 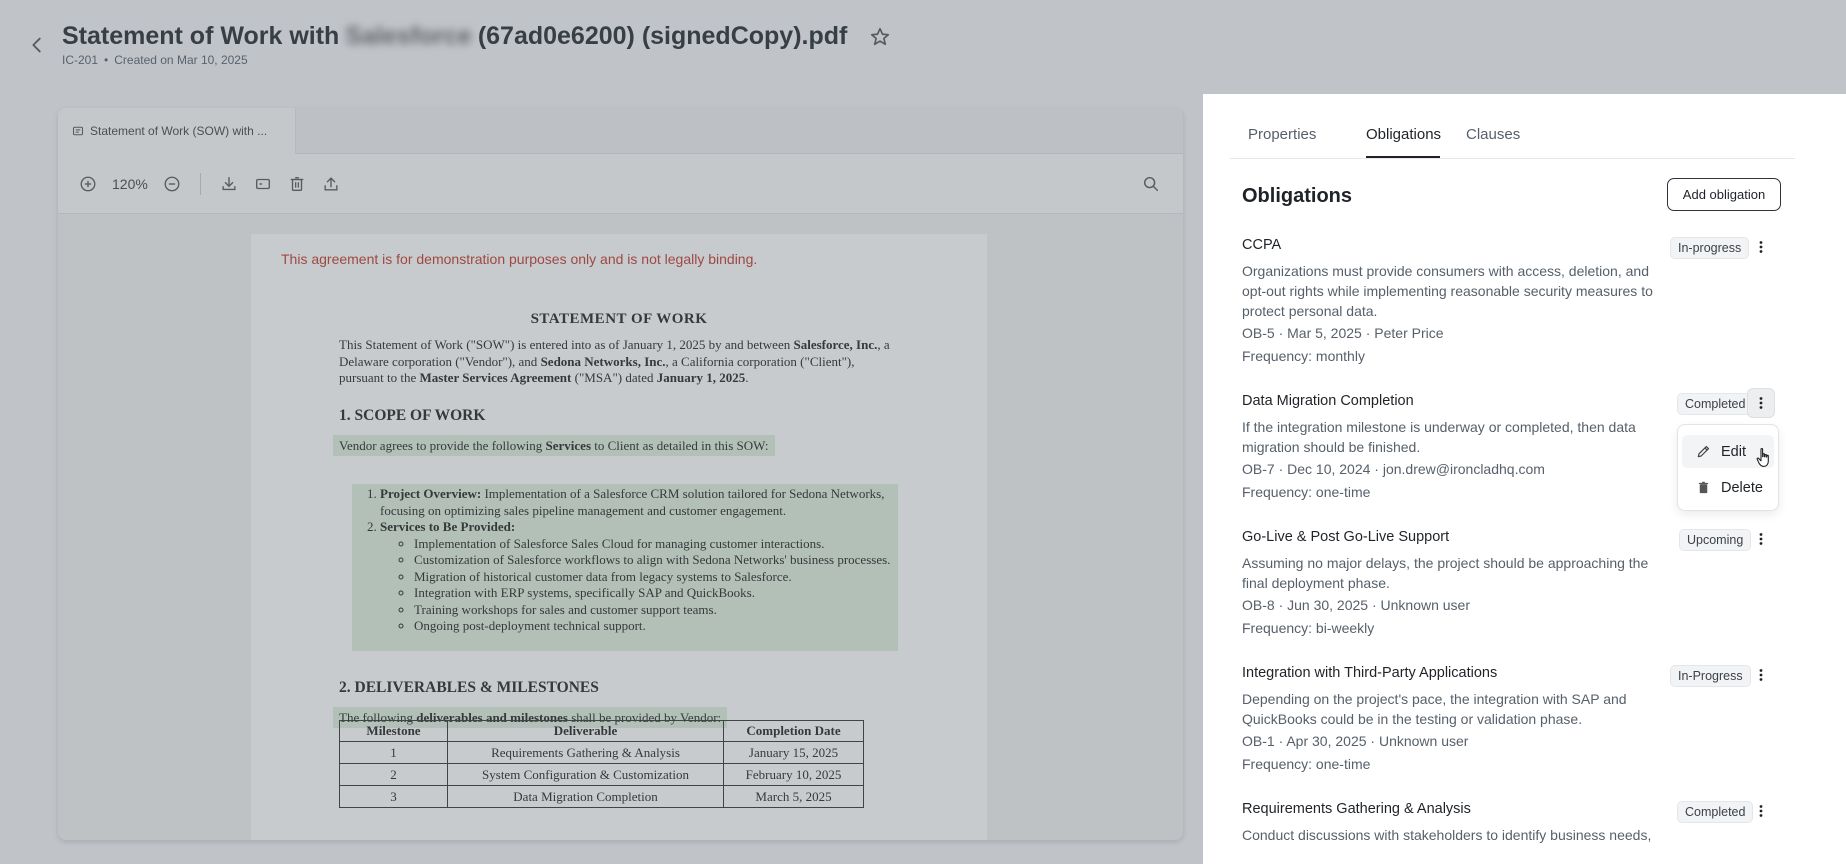 I want to click on tab-obligations: Obligations, so click(x=1403, y=134).